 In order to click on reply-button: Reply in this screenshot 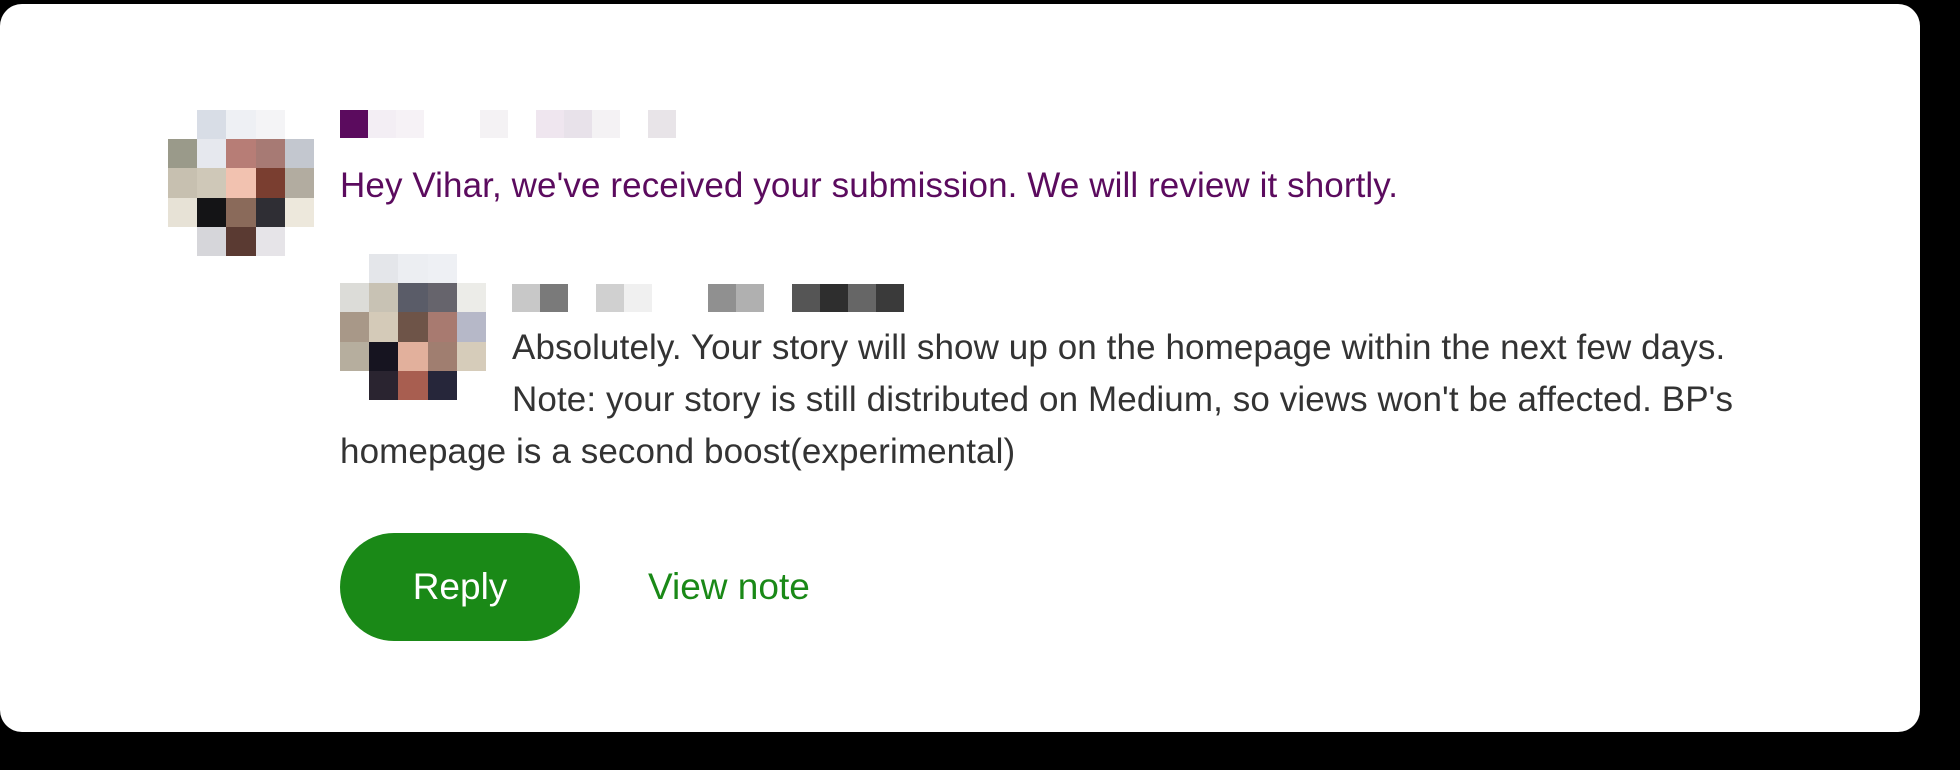, I will do `click(460, 587)`.